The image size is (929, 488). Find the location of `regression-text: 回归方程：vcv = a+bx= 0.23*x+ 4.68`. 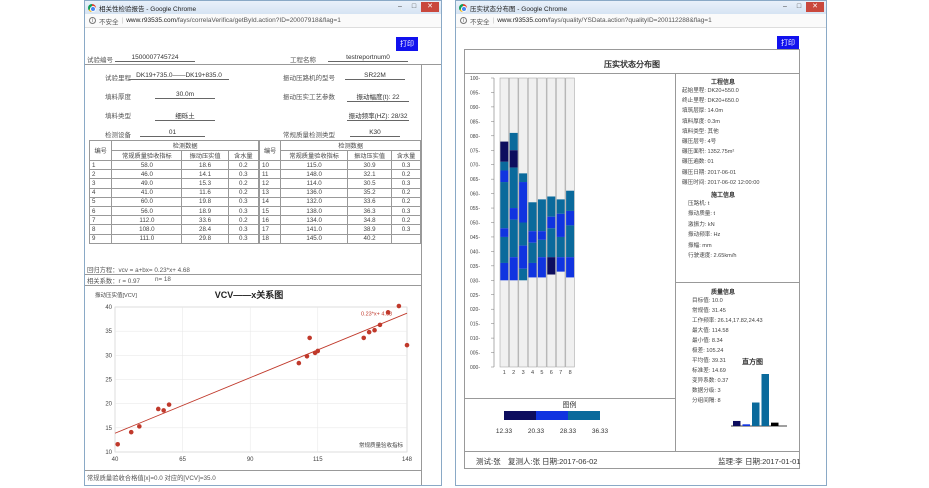

regression-text: 回归方程：vcv = a+bx= 0.23*x+ 4.68 is located at coordinates (138, 270).